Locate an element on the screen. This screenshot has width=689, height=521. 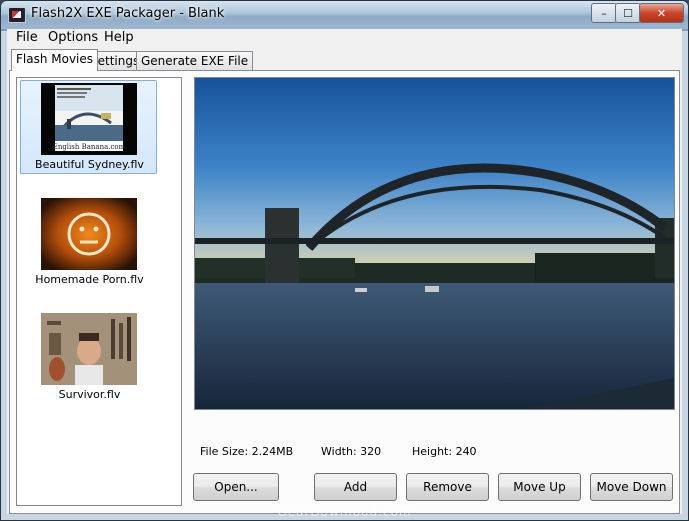
movie-label-sydney: Beautiful Sydney.flv is located at coordinates (89, 164).